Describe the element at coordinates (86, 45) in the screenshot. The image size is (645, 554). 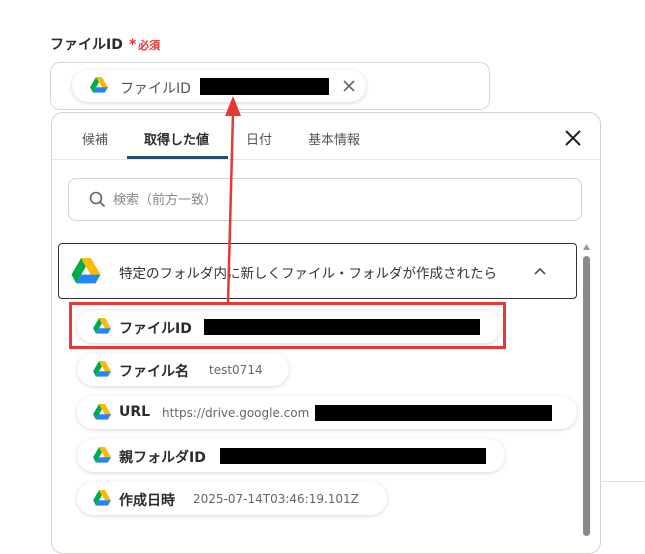
I see `field-label-text: ファイルID` at that location.